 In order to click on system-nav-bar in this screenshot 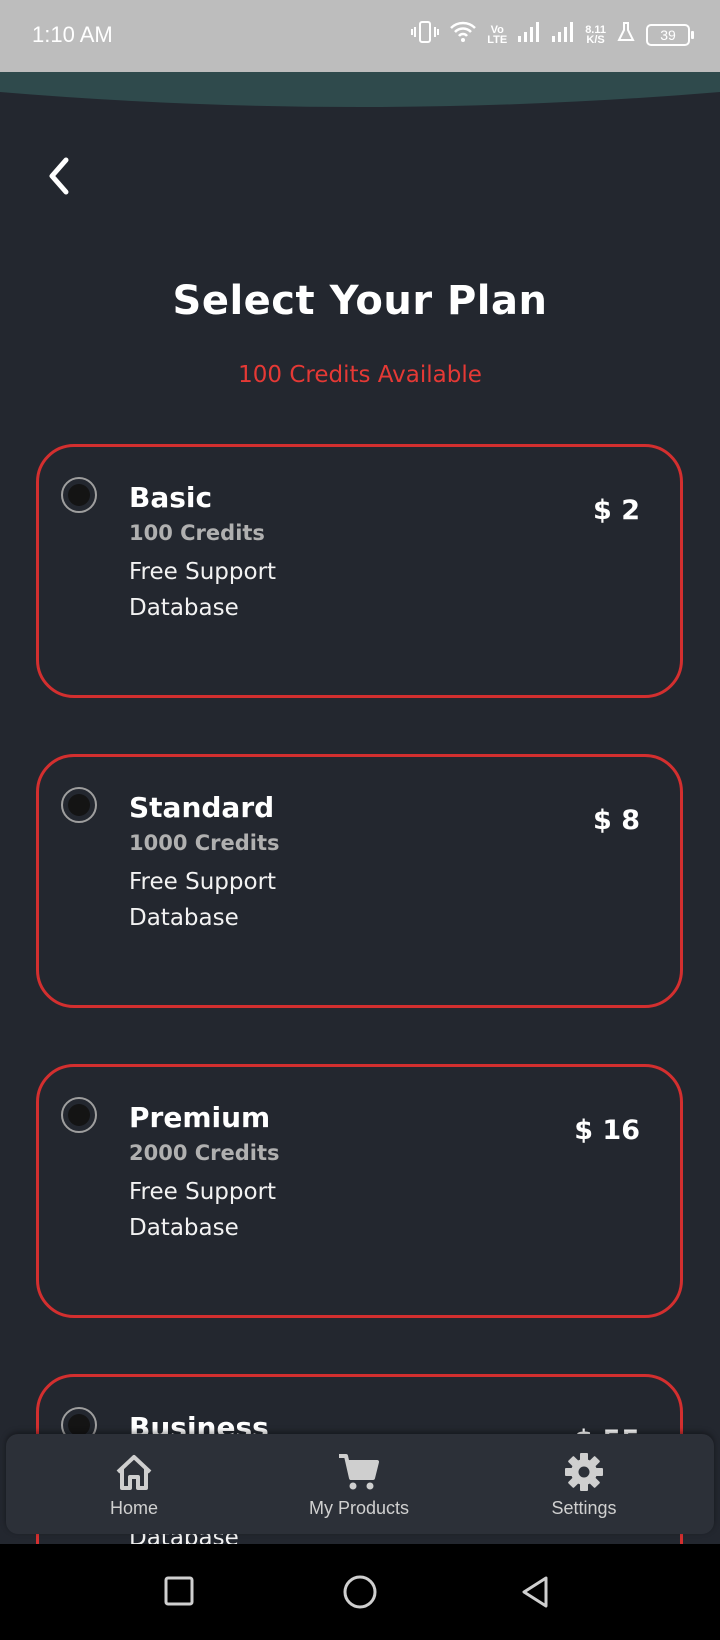, I will do `click(360, 1592)`.